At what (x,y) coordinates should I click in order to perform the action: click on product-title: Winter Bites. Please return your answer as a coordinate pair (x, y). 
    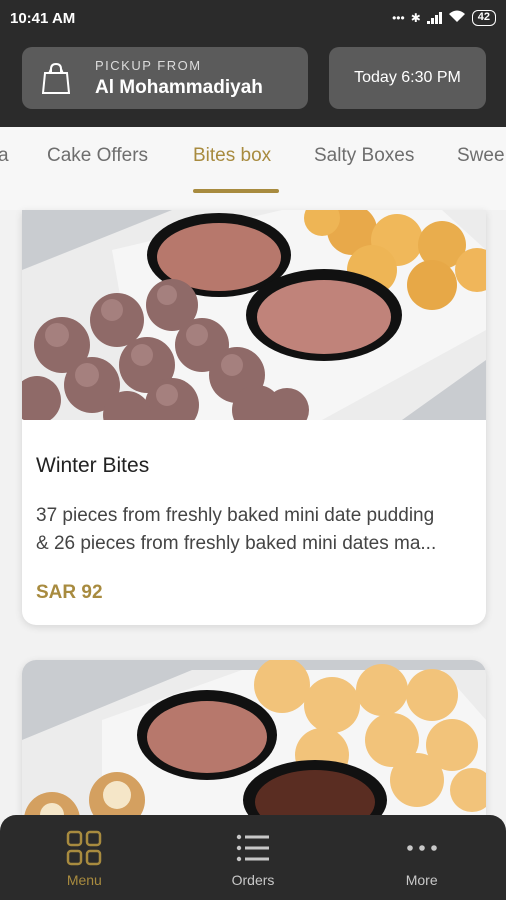
    Looking at the image, I should click on (93, 465).